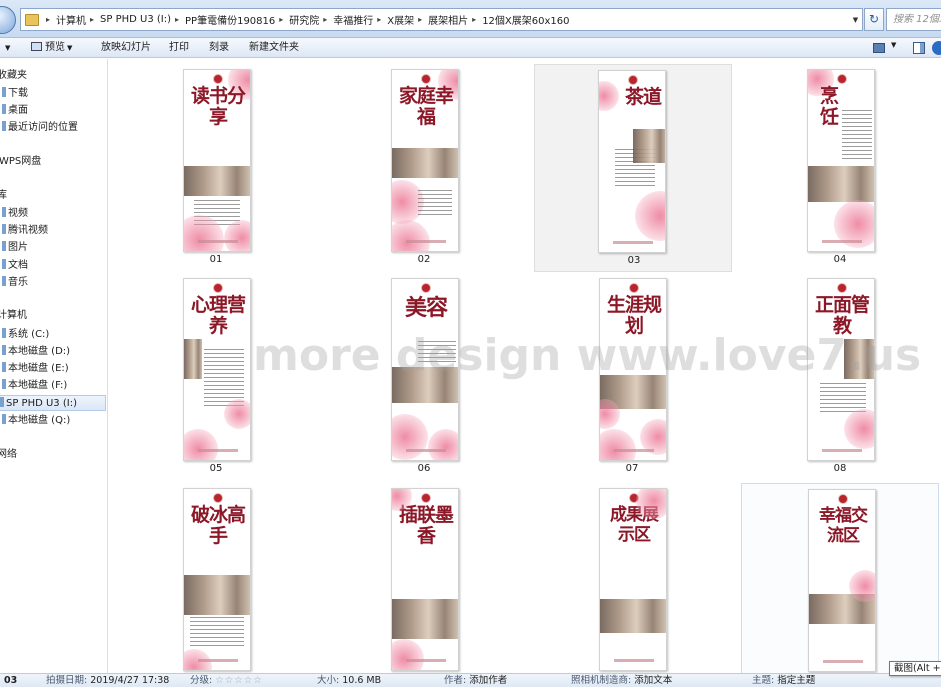  I want to click on recent-places-icon, so click(4, 126).